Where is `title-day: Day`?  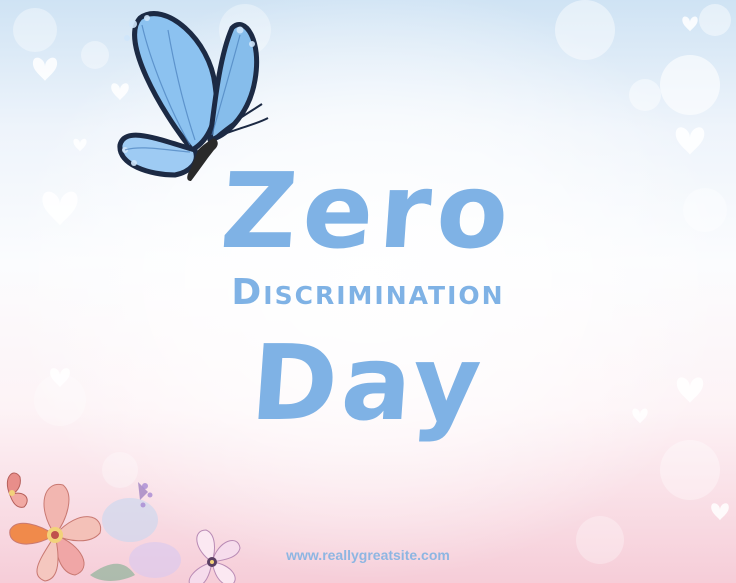
title-day: Day is located at coordinates (368, 383).